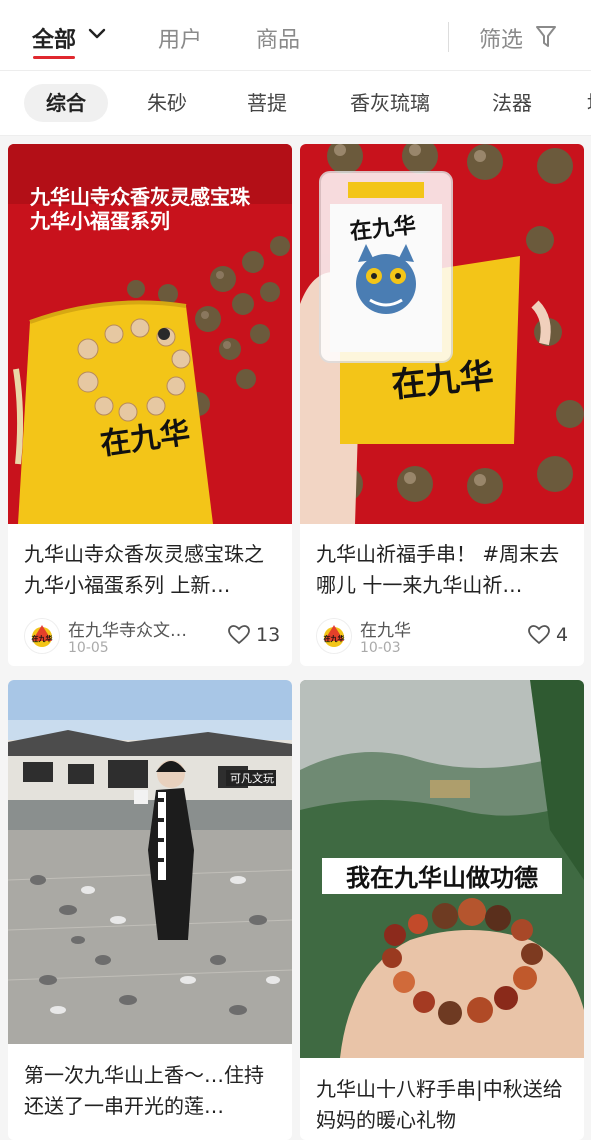  What do you see at coordinates (278, 38) in the screenshot?
I see `tab-goods: 商品` at bounding box center [278, 38].